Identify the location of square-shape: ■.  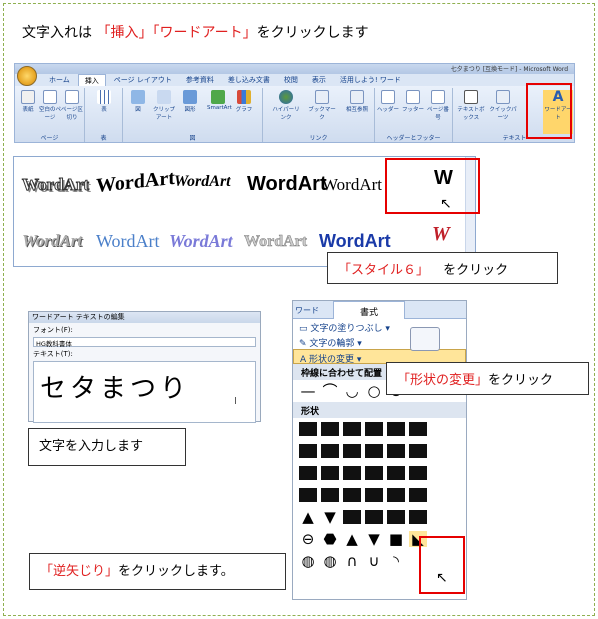
(396, 539).